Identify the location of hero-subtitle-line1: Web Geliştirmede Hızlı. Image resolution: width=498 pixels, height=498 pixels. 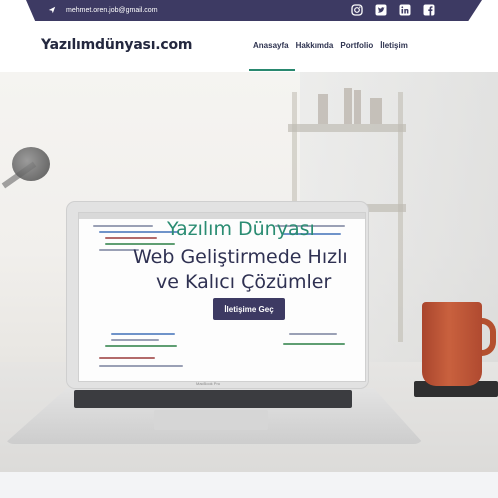
(240, 257).